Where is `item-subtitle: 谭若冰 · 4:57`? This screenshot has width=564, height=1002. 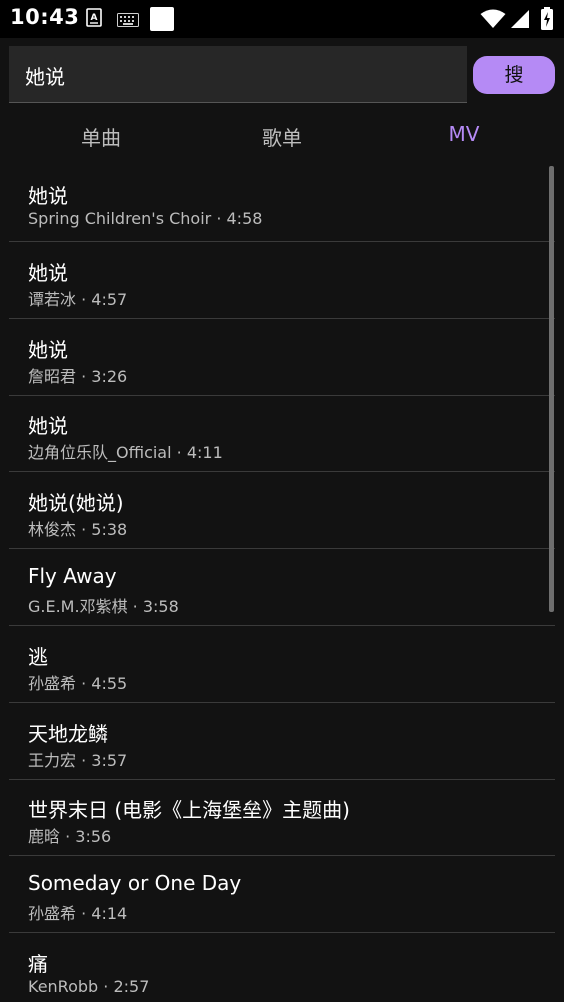
item-subtitle: 谭若冰 · 4:57 is located at coordinates (78, 299).